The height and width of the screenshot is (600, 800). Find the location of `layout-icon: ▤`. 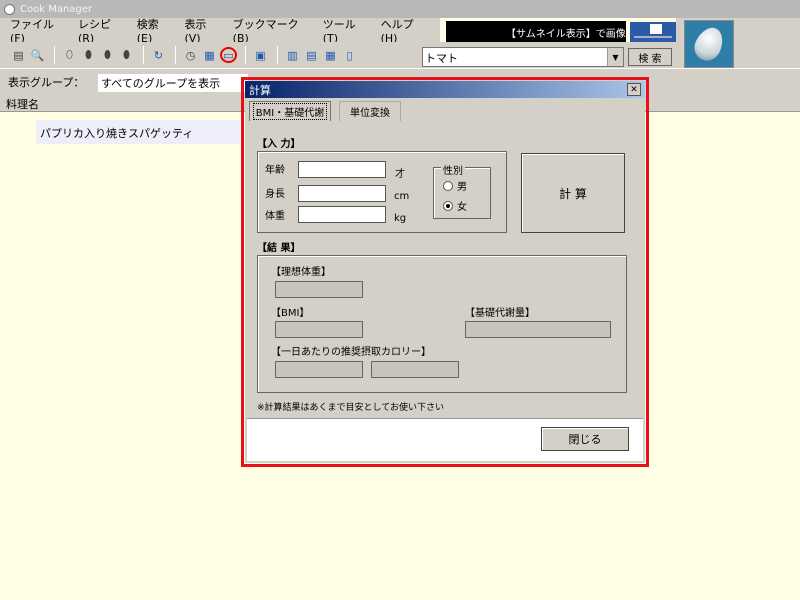

layout-icon: ▤ is located at coordinates (311, 55).